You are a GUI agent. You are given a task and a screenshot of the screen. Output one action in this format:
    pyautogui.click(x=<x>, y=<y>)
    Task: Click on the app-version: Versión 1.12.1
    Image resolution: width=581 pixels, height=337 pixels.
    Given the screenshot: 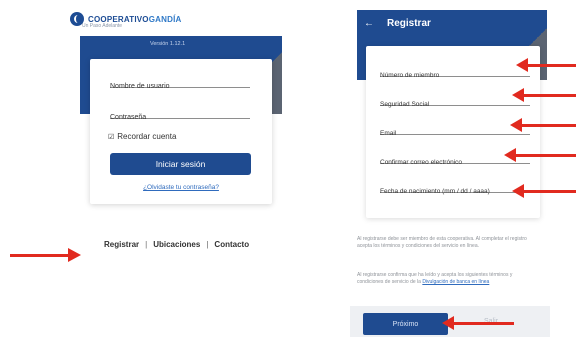 What is the action you would take?
    pyautogui.click(x=168, y=44)
    